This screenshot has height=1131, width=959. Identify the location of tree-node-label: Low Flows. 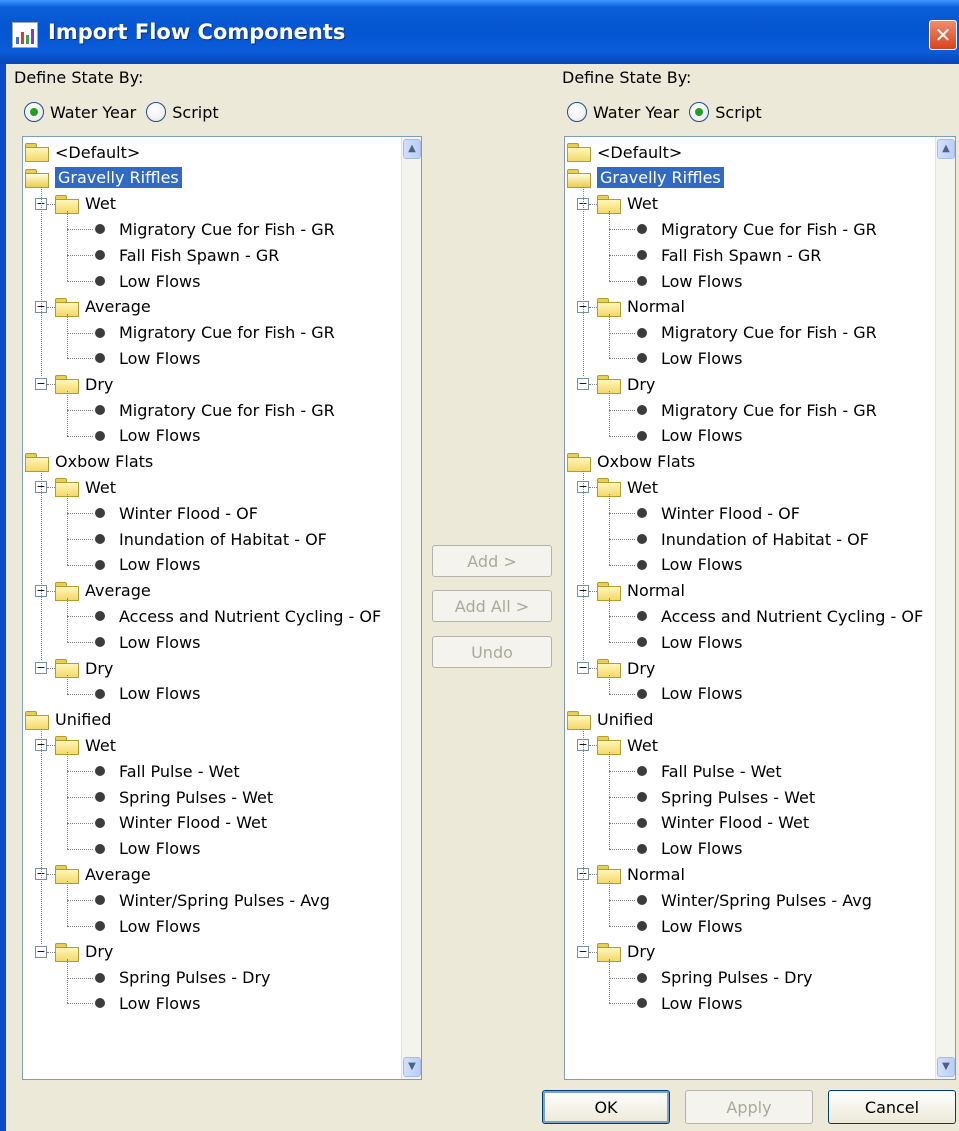
(702, 281).